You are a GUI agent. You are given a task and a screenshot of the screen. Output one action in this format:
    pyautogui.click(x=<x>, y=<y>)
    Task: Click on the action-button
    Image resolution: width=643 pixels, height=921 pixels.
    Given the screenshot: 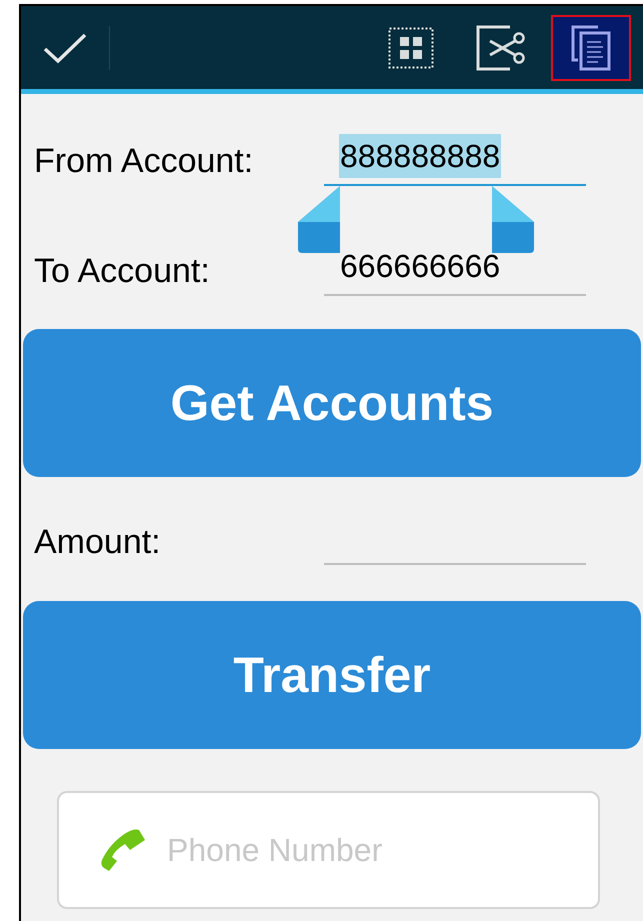 What is the action you would take?
    pyautogui.click(x=591, y=47)
    